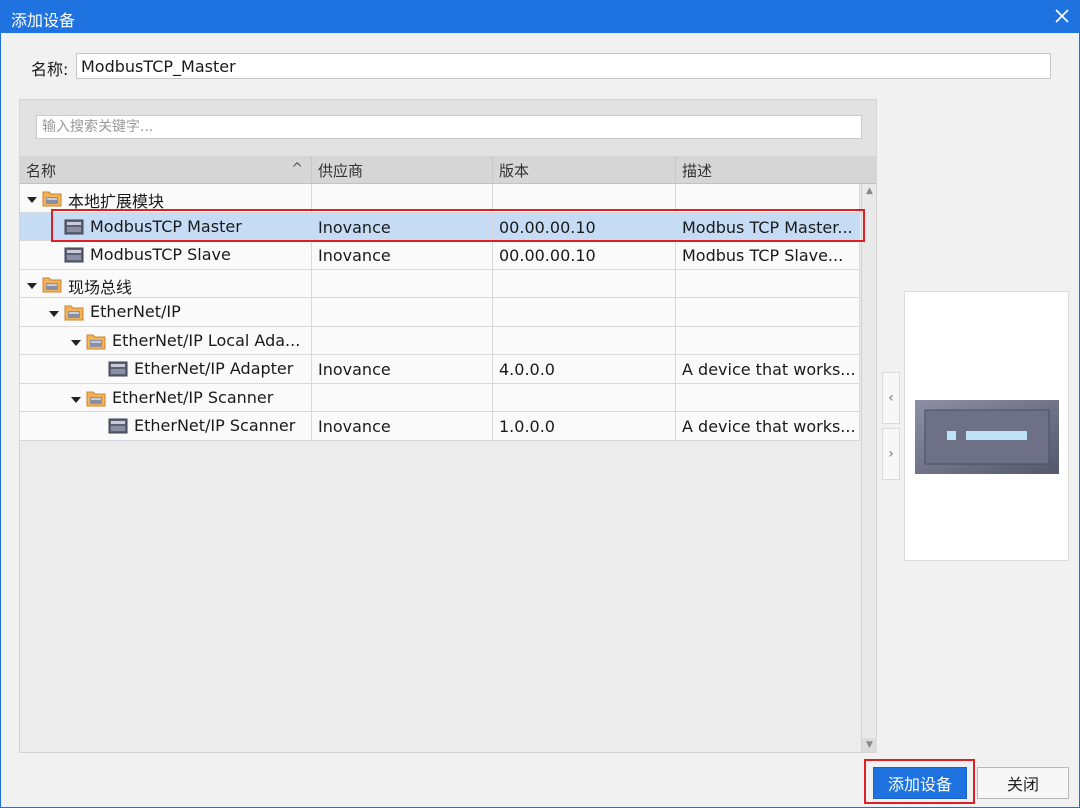  I want to click on preview-next-button: ›, so click(891, 454).